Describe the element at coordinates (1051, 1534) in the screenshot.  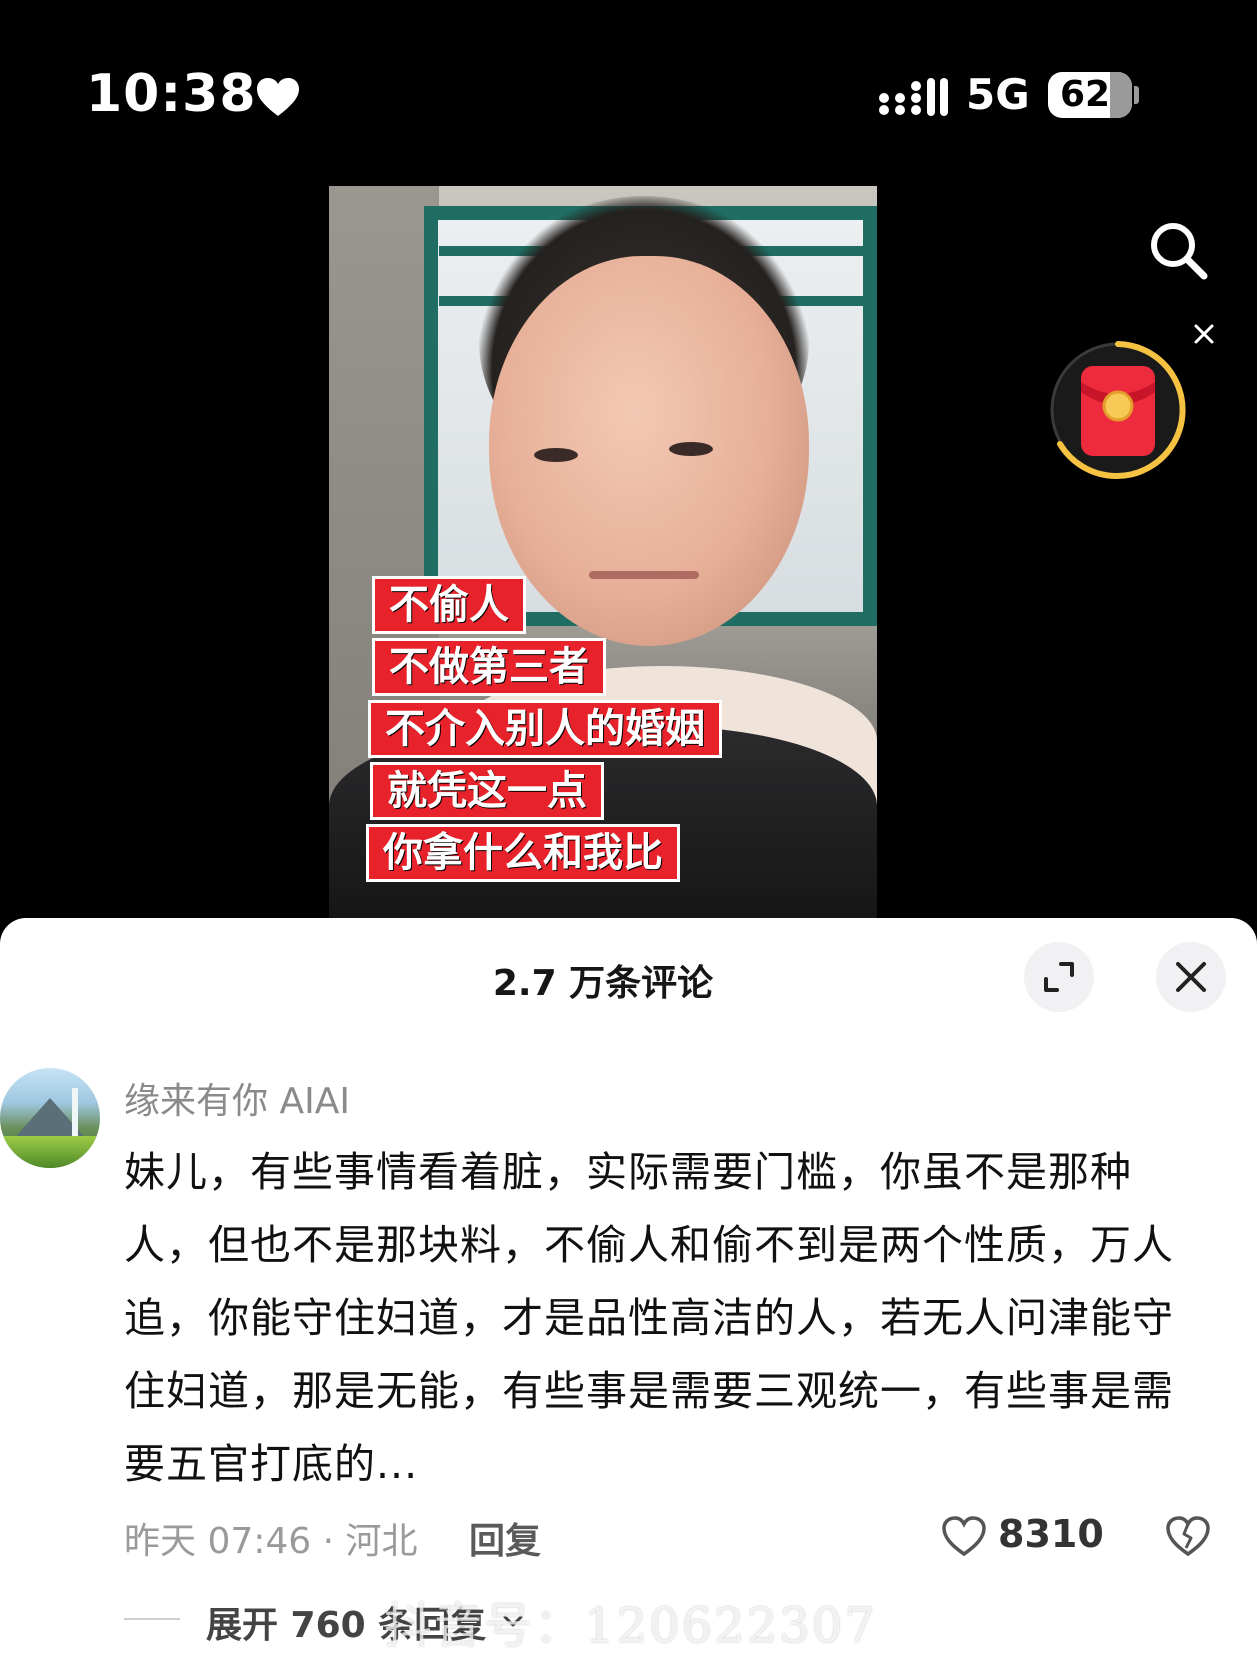
I see `like-count: 8310` at that location.